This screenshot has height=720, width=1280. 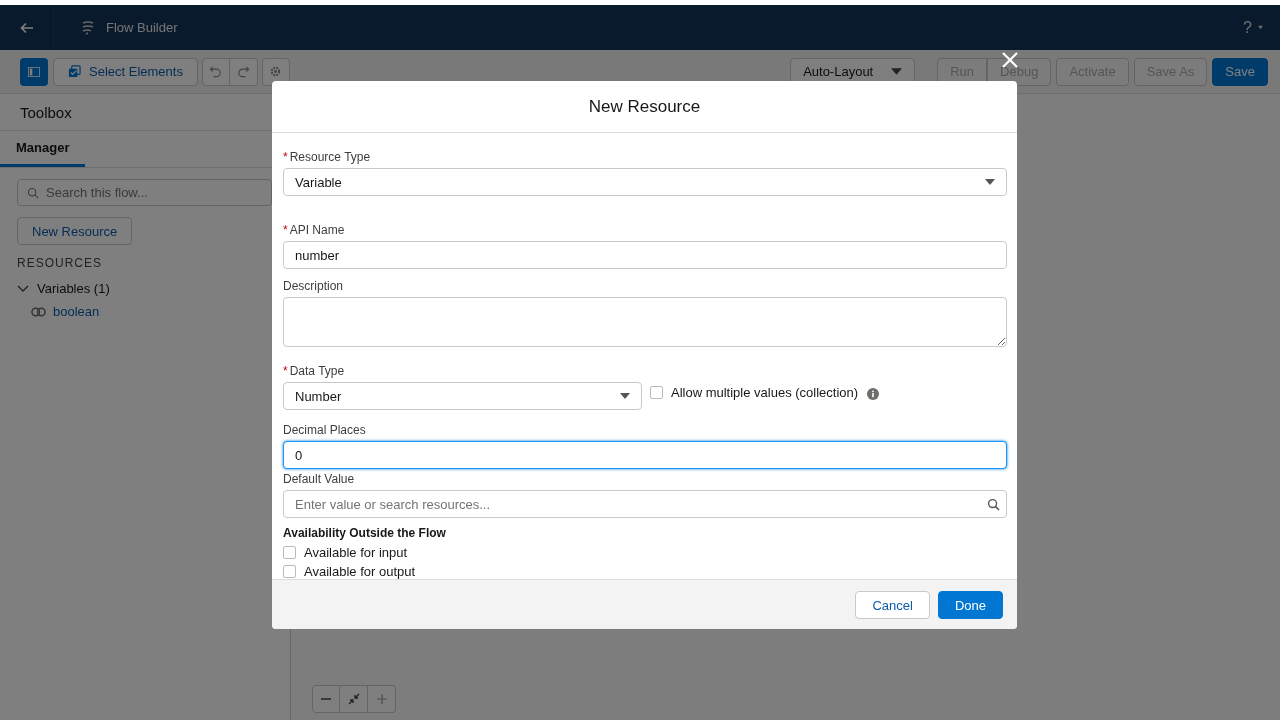 I want to click on chevron-icon, so click(x=23, y=288).